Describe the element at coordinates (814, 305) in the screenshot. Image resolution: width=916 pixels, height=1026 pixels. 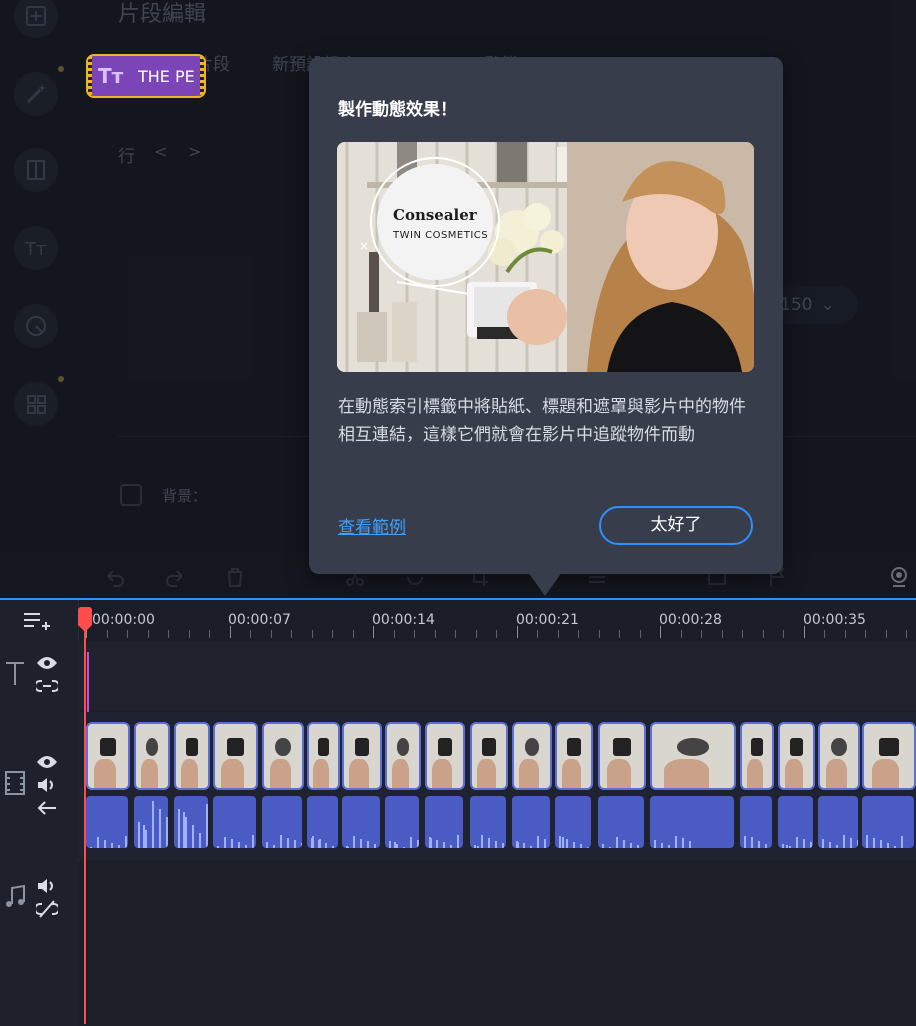
I see `size-dropdown: 150 ⌄` at that location.